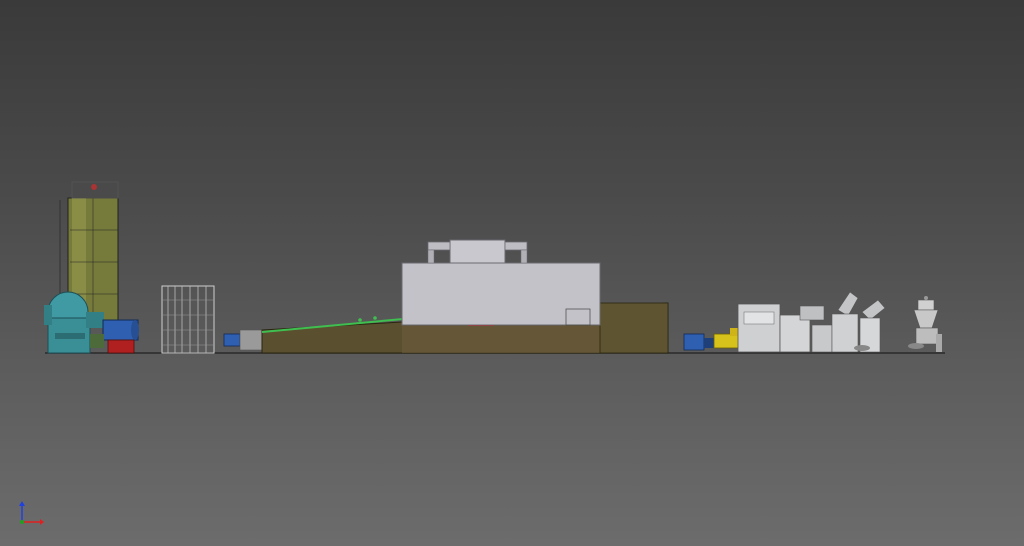  What do you see at coordinates (501, 282) in the screenshot?
I see `exhaust-hood` at bounding box center [501, 282].